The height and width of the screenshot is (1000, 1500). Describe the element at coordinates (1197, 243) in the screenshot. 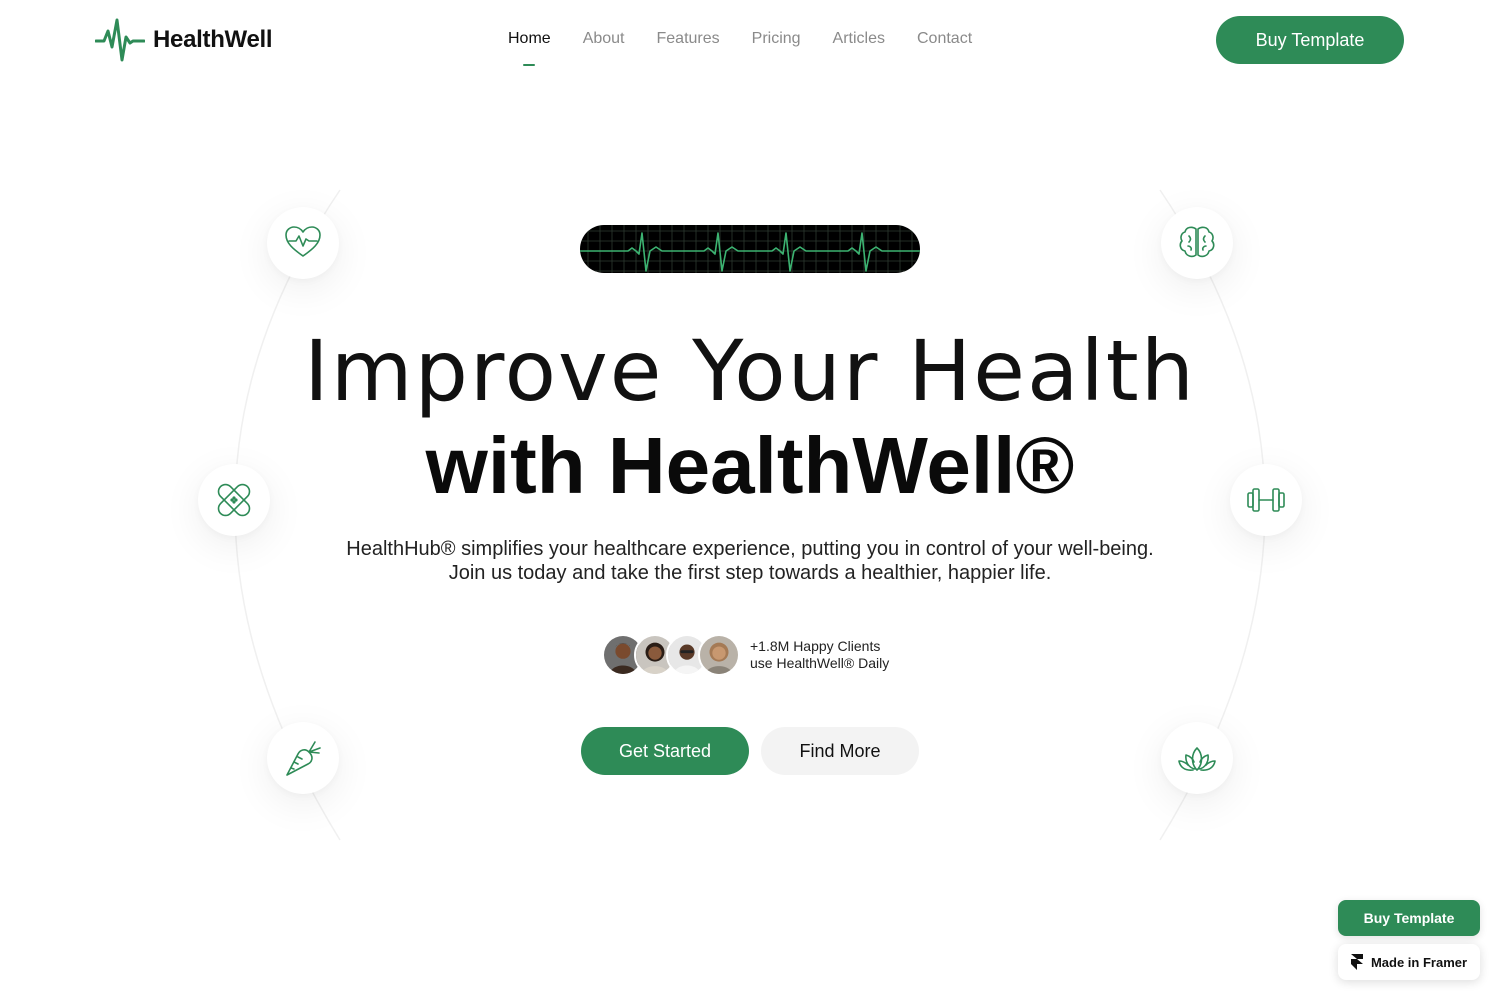

I see `brain-icon` at that location.